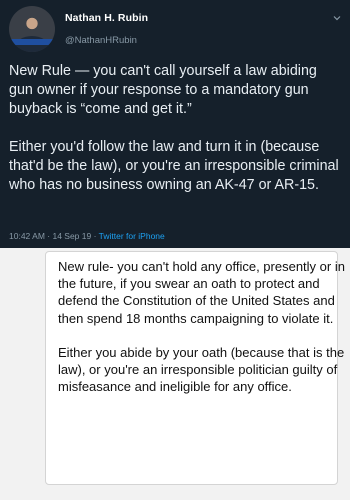  What do you see at coordinates (101, 40) in the screenshot?
I see `author-handle: @NathanHRubin` at bounding box center [101, 40].